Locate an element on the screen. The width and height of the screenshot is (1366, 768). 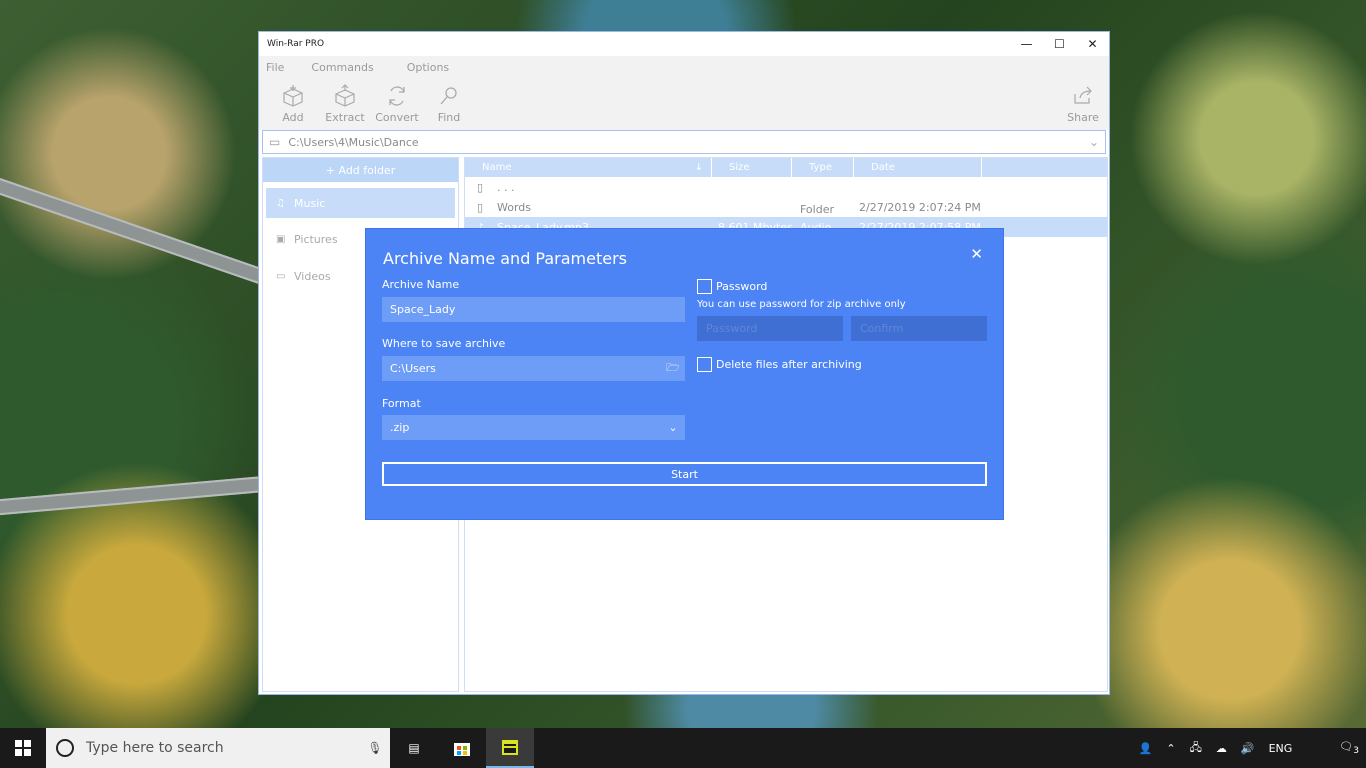
store-icon is located at coordinates (462, 749).